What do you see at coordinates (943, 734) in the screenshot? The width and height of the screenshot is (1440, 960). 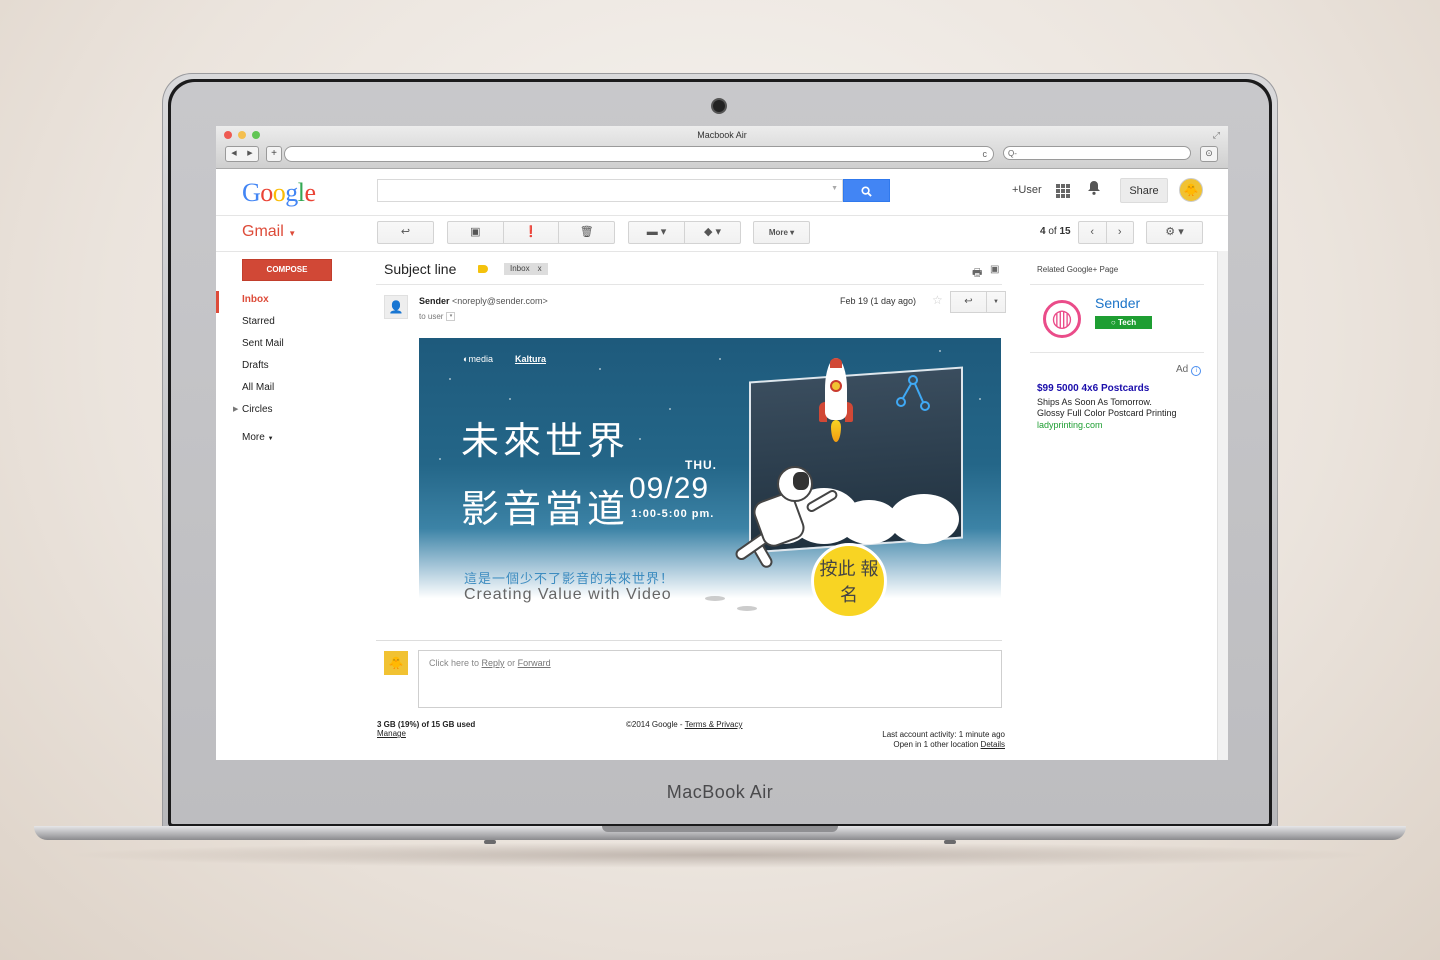 I see `last-activity-text: Last account activity: 1 minute ago` at bounding box center [943, 734].